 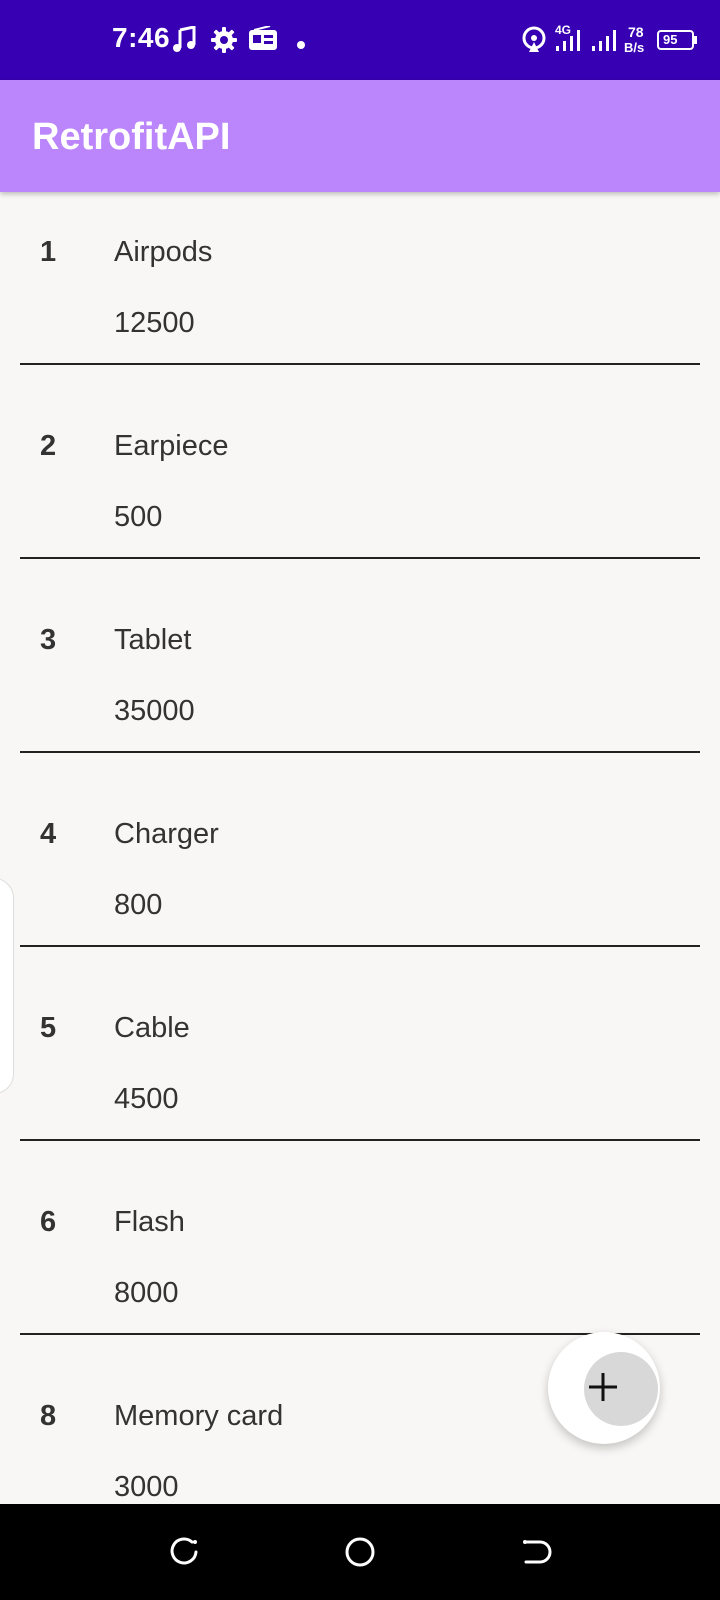 I want to click on network-speed-value: 78, so click(x=636, y=32).